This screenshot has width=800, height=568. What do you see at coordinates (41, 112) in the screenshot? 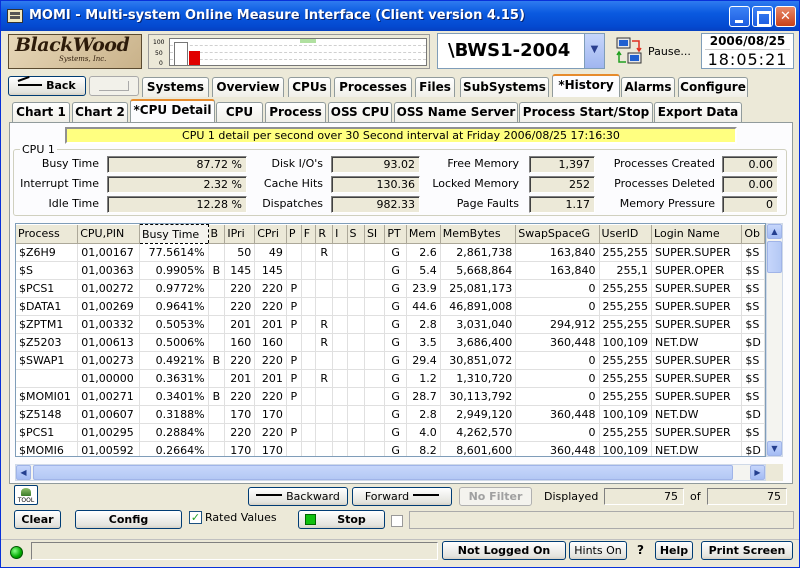
I see `subtab-chart-1: Chart 1` at bounding box center [41, 112].